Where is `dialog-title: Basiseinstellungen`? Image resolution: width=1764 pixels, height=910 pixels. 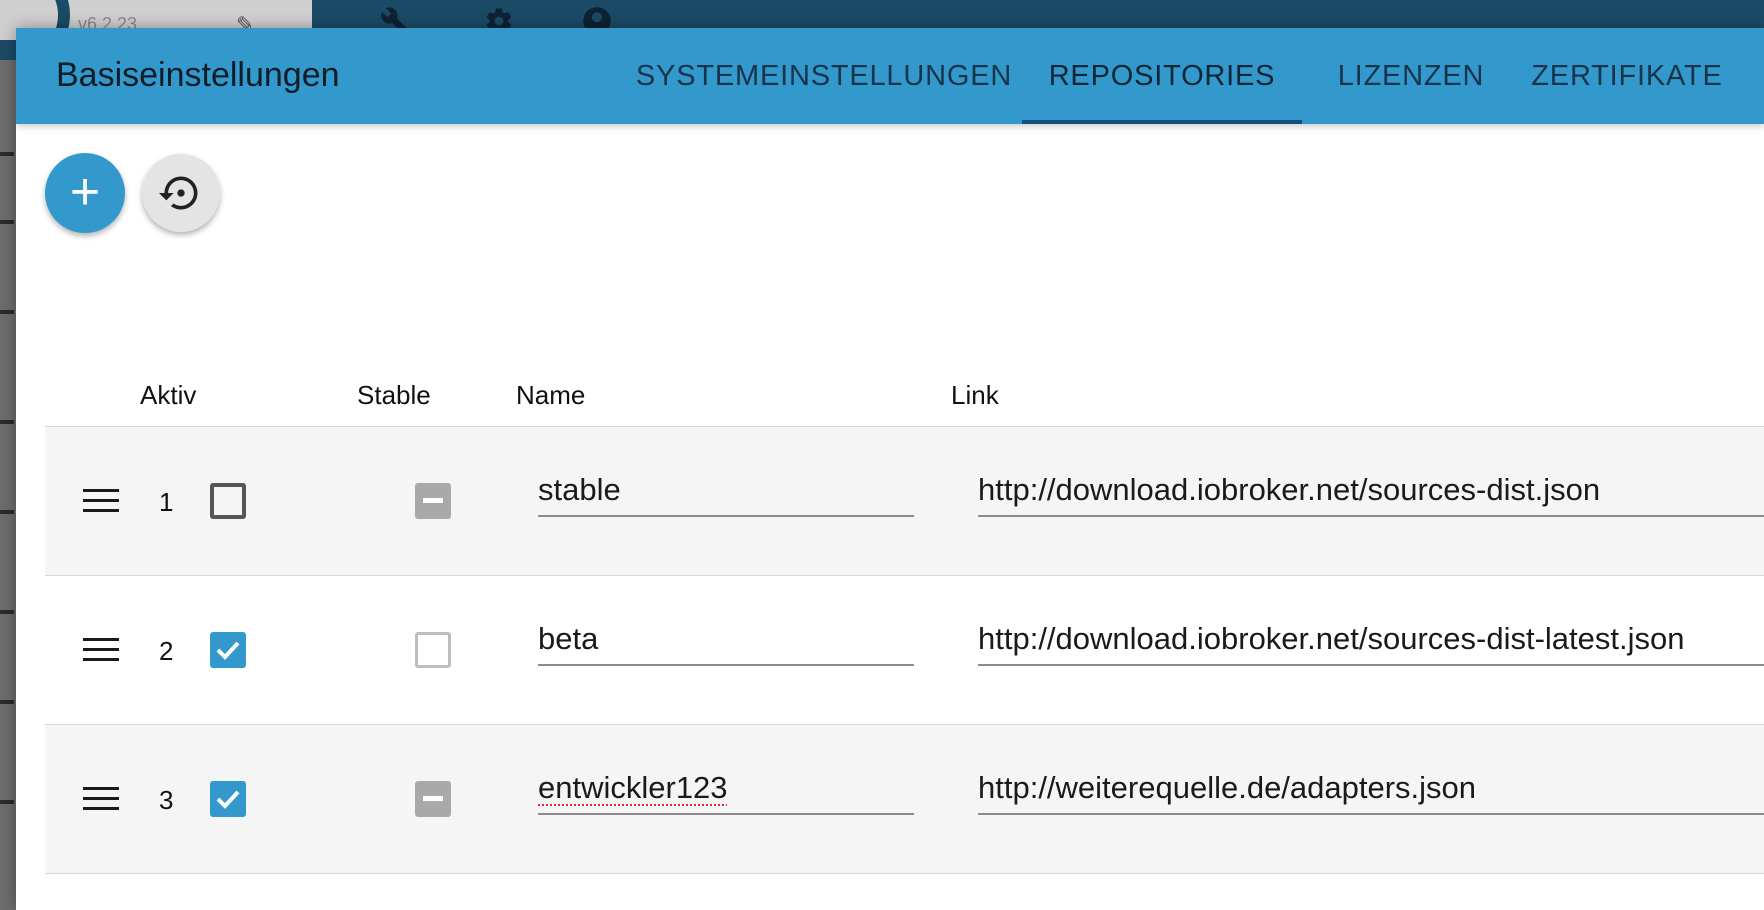
dialog-title: Basiseinstellungen is located at coordinates (198, 75).